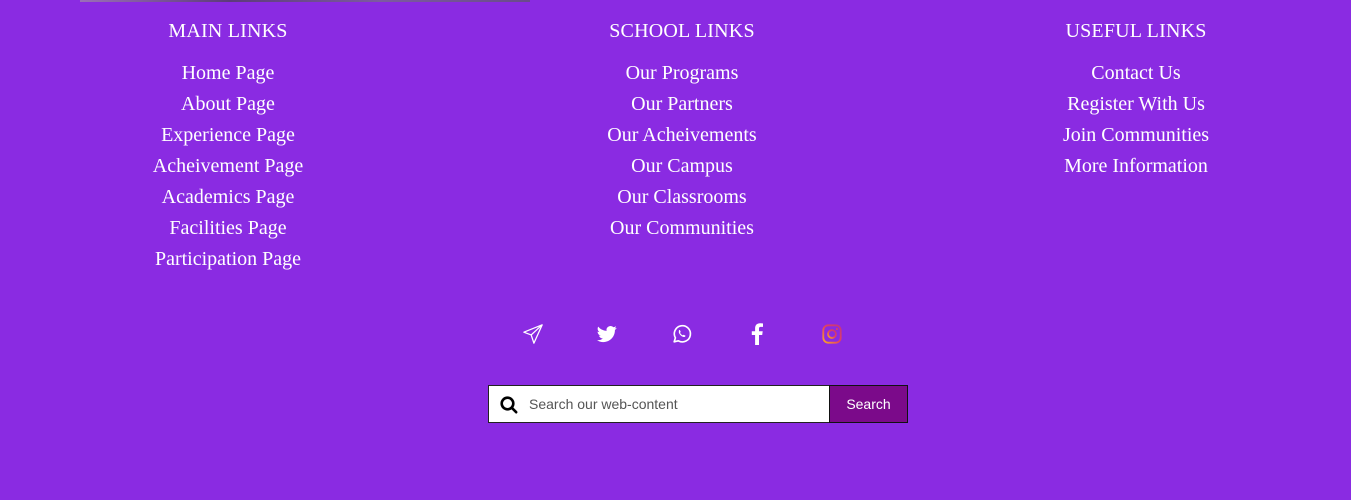 This screenshot has width=1351, height=500. I want to click on link-academics-page: Academics Page, so click(228, 197).